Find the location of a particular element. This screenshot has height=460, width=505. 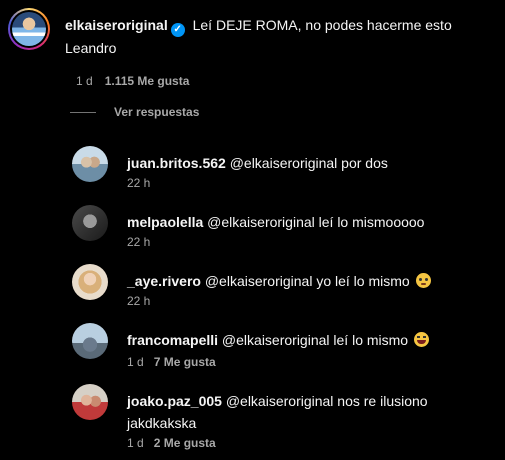

likes-count: 7 Me gusta is located at coordinates (185, 362).